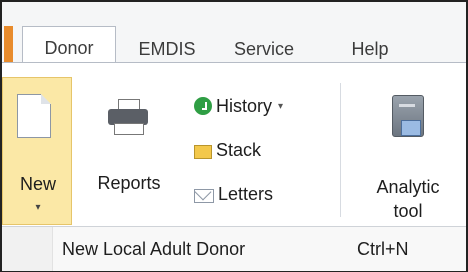  I want to click on envelope-icon, so click(204, 196).